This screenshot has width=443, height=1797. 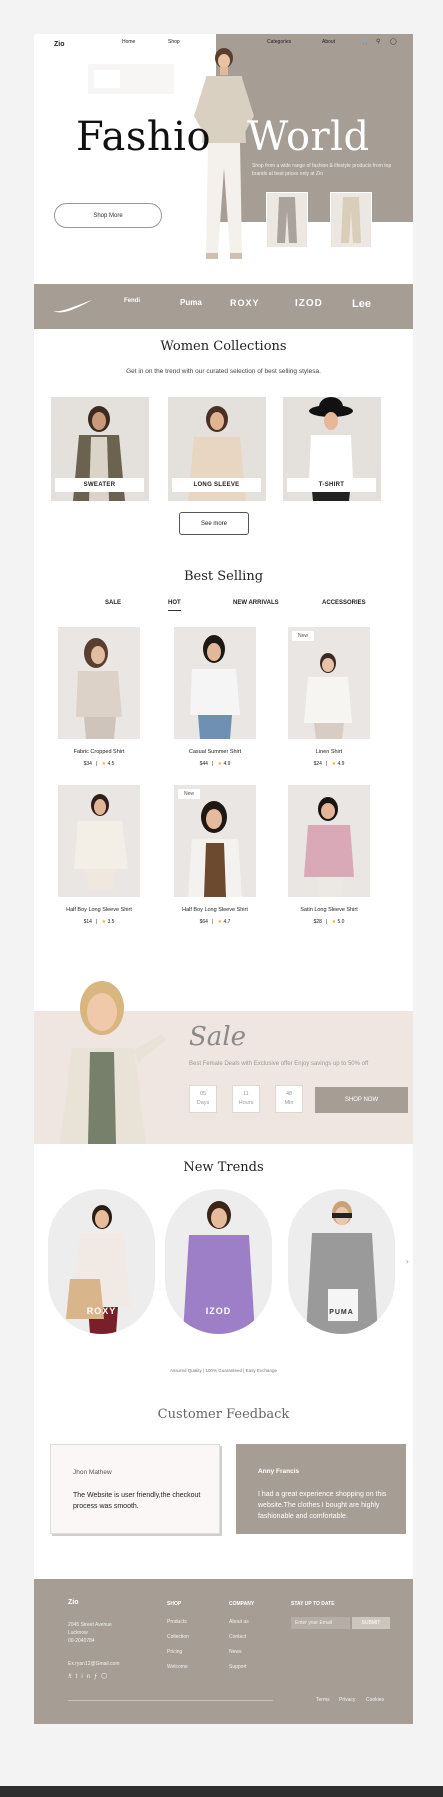 What do you see at coordinates (223, 576) in the screenshot?
I see `best-selling-title: Best Selling` at bounding box center [223, 576].